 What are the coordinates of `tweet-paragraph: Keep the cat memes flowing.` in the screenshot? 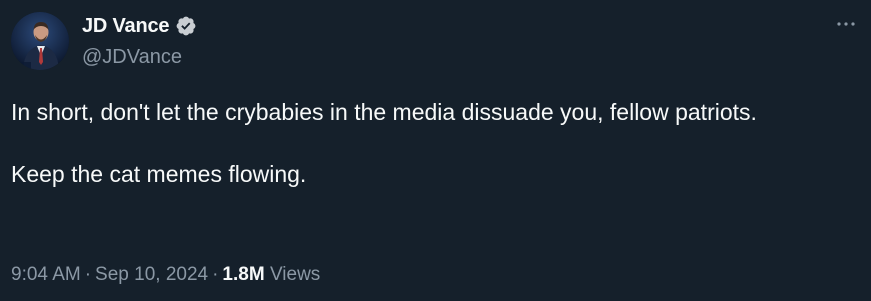 It's located at (159, 174).